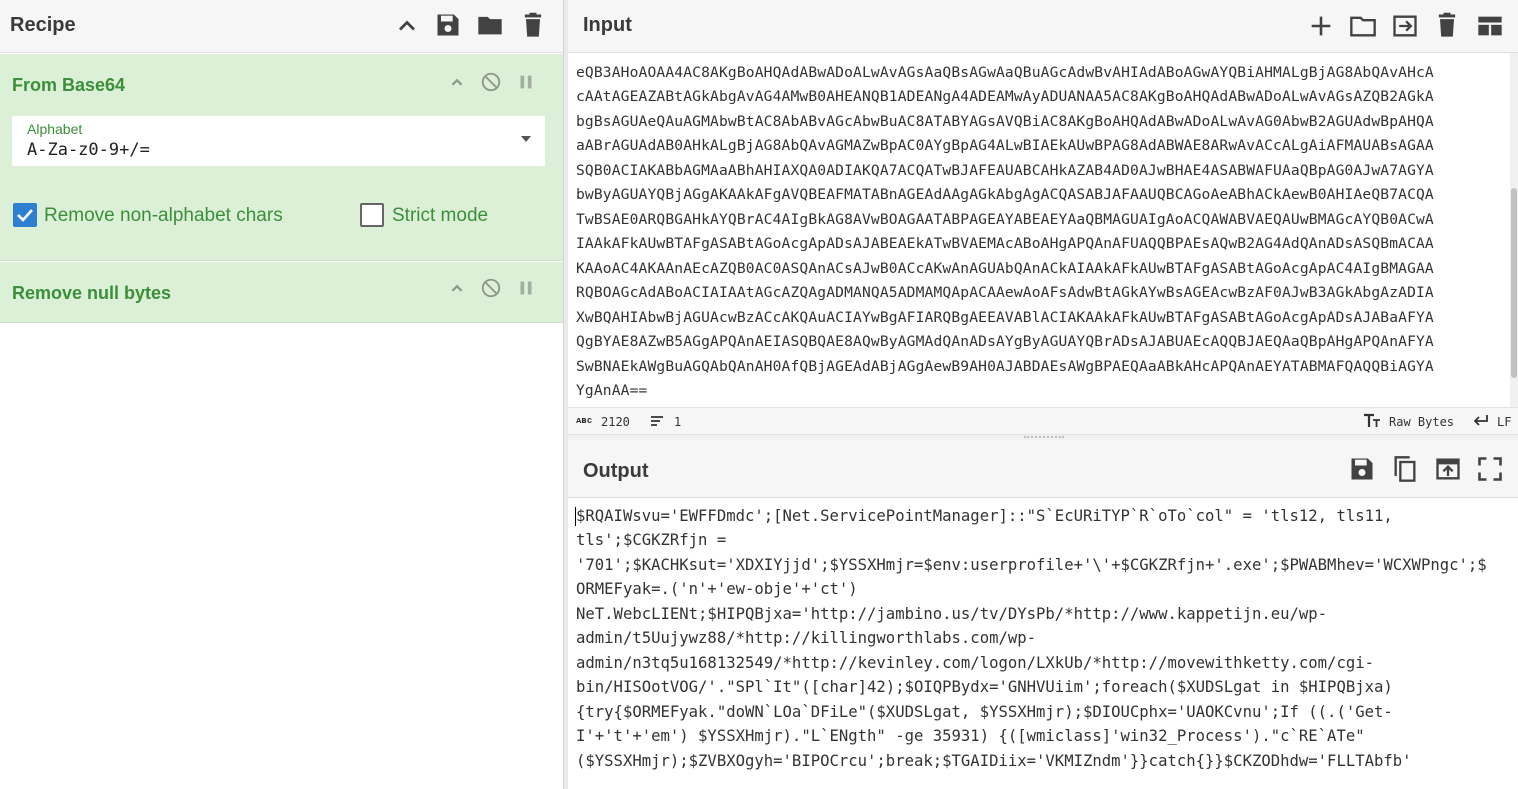 This screenshot has width=1518, height=789. Describe the element at coordinates (1043, 421) in the screenshot. I see `input-status-bar: ᴀʙᴄ 2120 1 Raw Bytes LF` at that location.